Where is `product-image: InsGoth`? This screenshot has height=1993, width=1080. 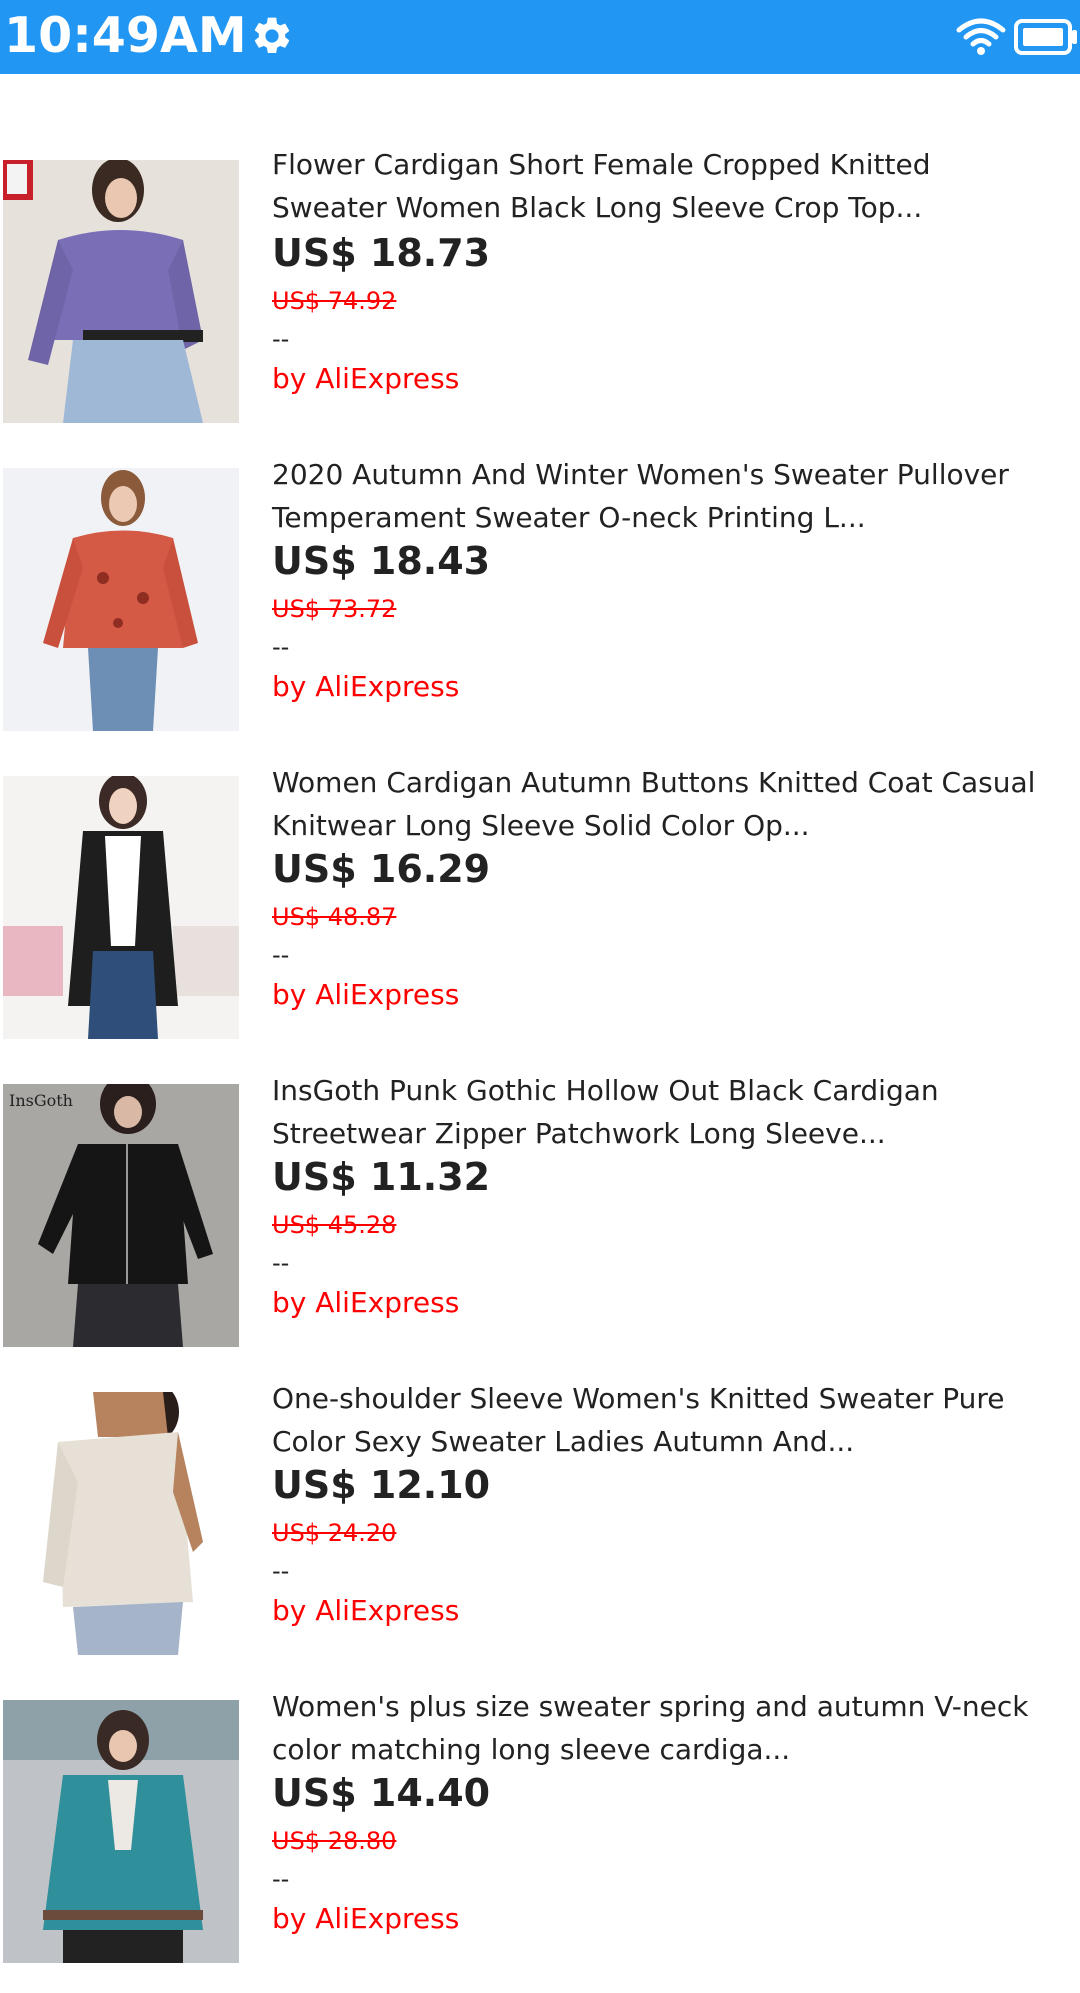 product-image: InsGoth is located at coordinates (121, 1215).